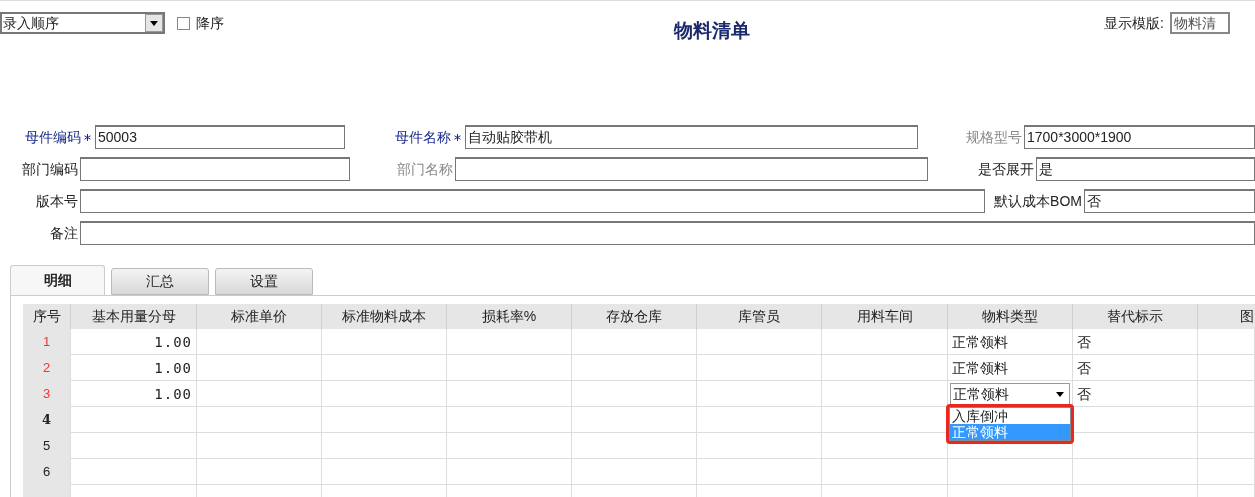  What do you see at coordinates (423, 137) in the screenshot?
I see `field-label: 母件名称` at bounding box center [423, 137].